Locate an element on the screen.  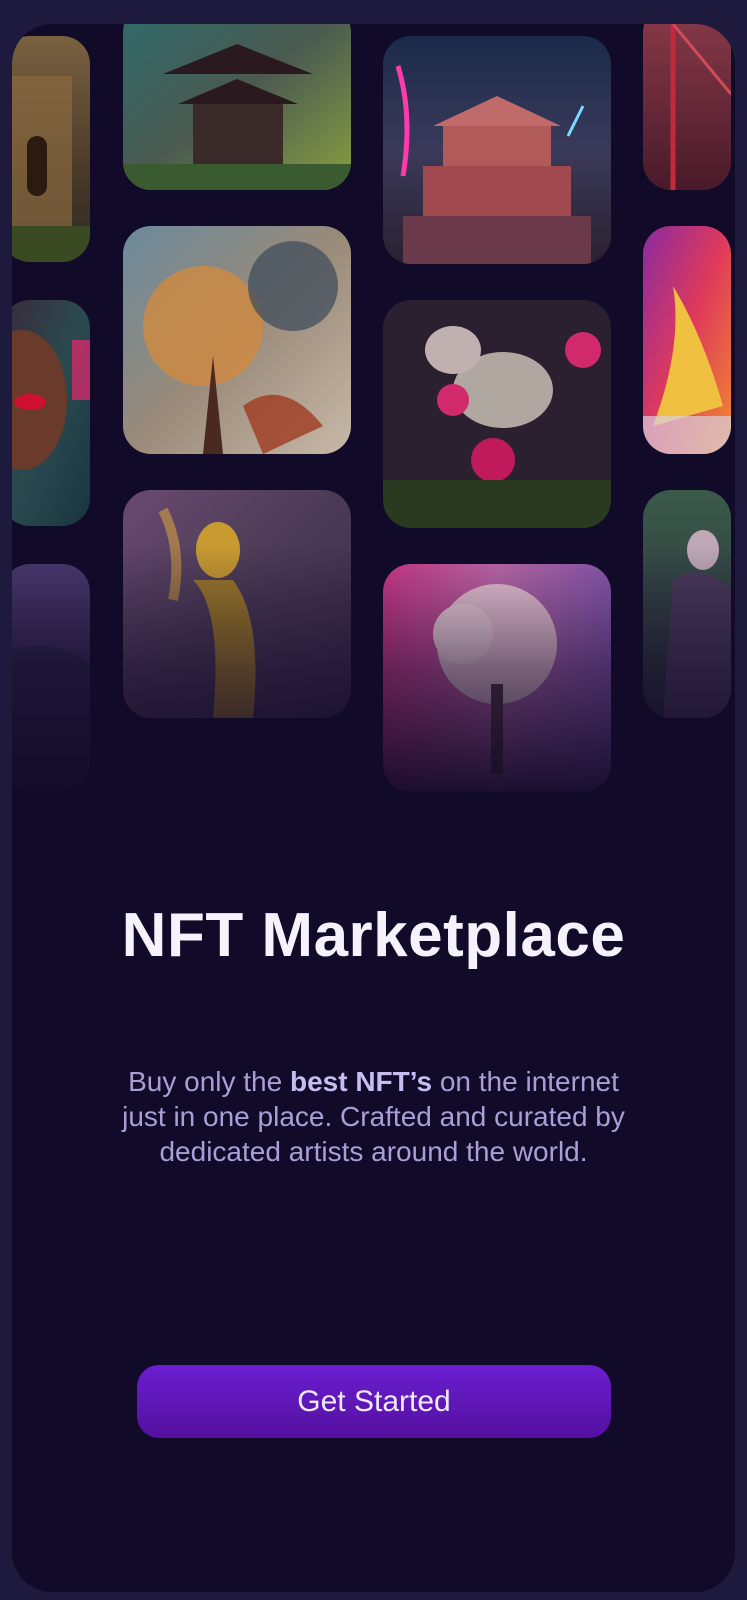
nft-card-dusk-landscape is located at coordinates (51, 677).